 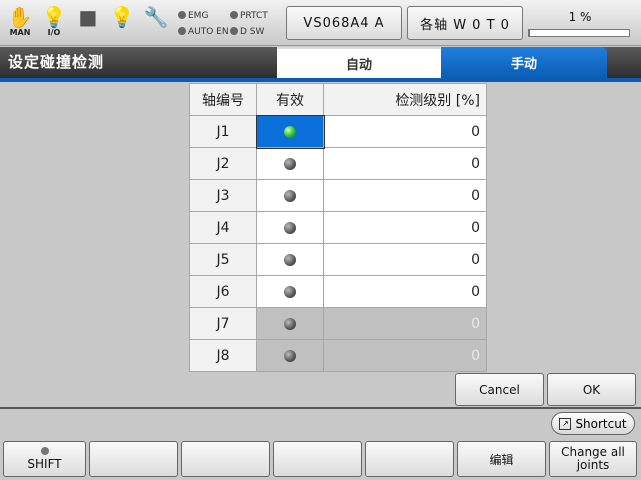 What do you see at coordinates (193, 16) in the screenshot?
I see `emg-indicator: EMG` at bounding box center [193, 16].